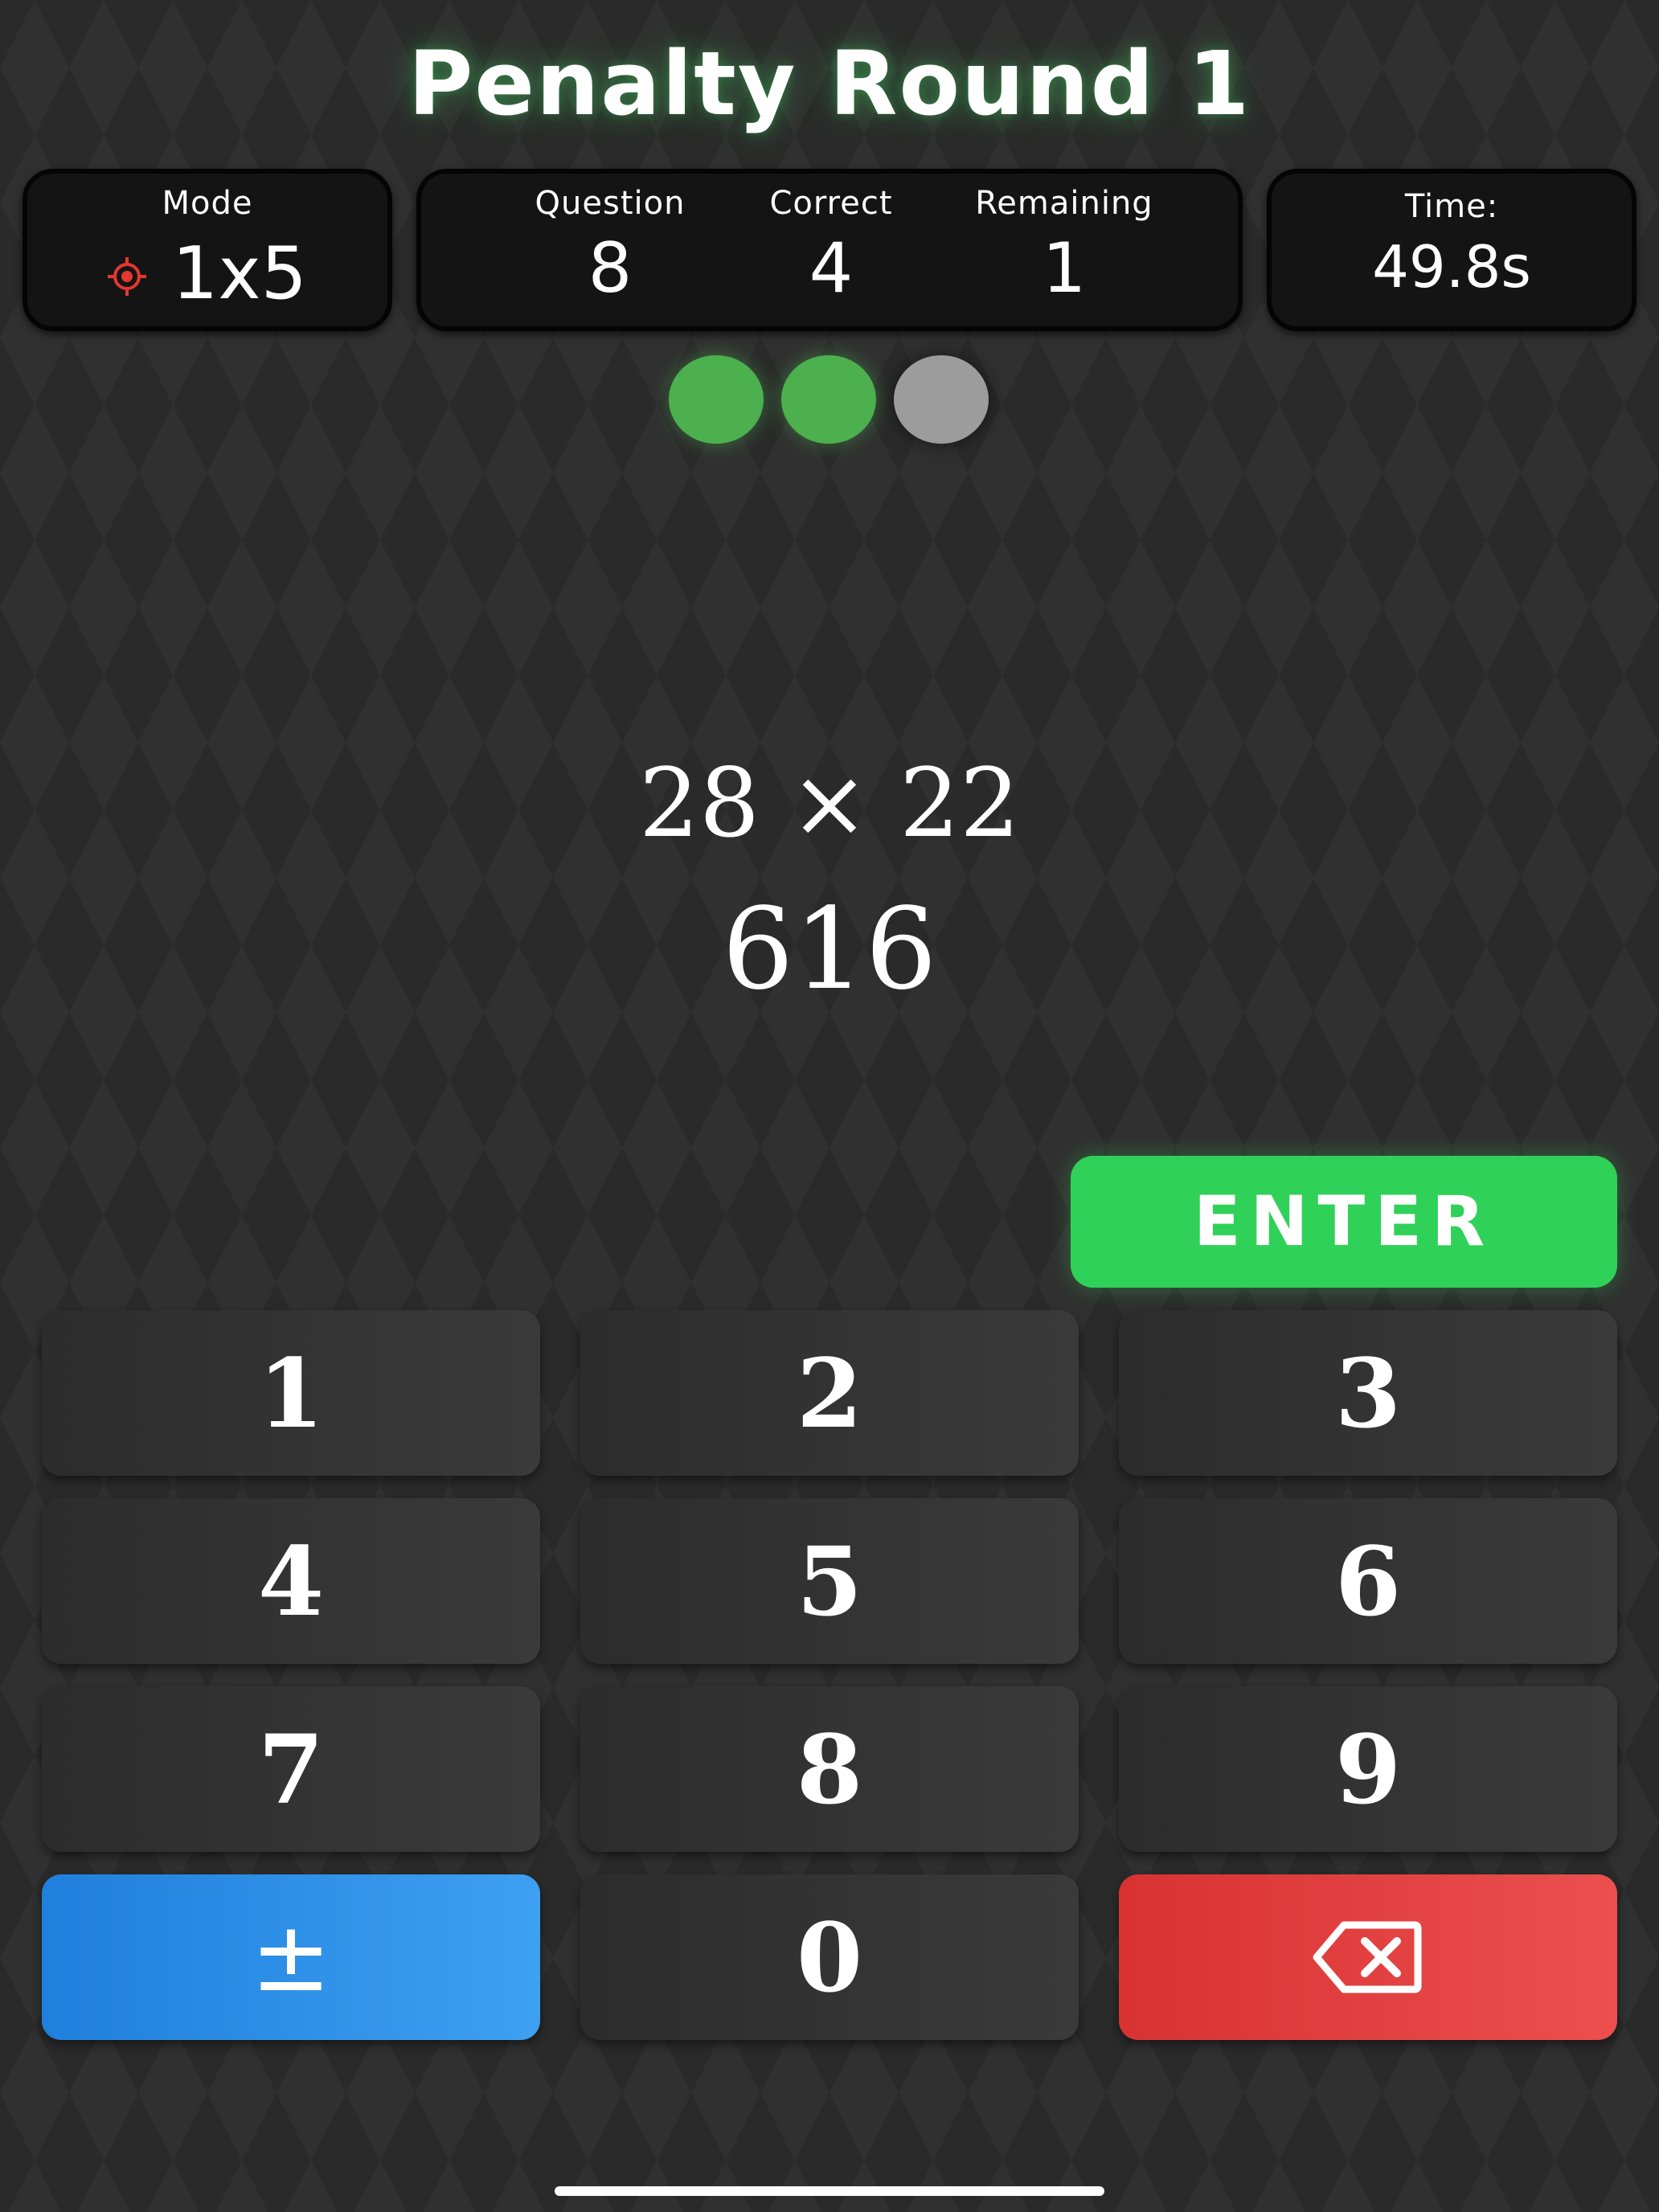 The width and height of the screenshot is (1659, 2212). Describe the element at coordinates (829, 949) in the screenshot. I see `answer-display: 616` at that location.